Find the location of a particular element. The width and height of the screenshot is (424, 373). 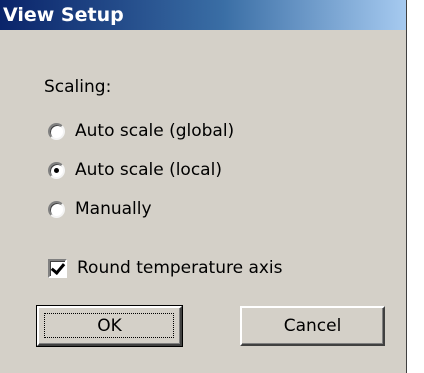

ok-button: OK is located at coordinates (109, 326).